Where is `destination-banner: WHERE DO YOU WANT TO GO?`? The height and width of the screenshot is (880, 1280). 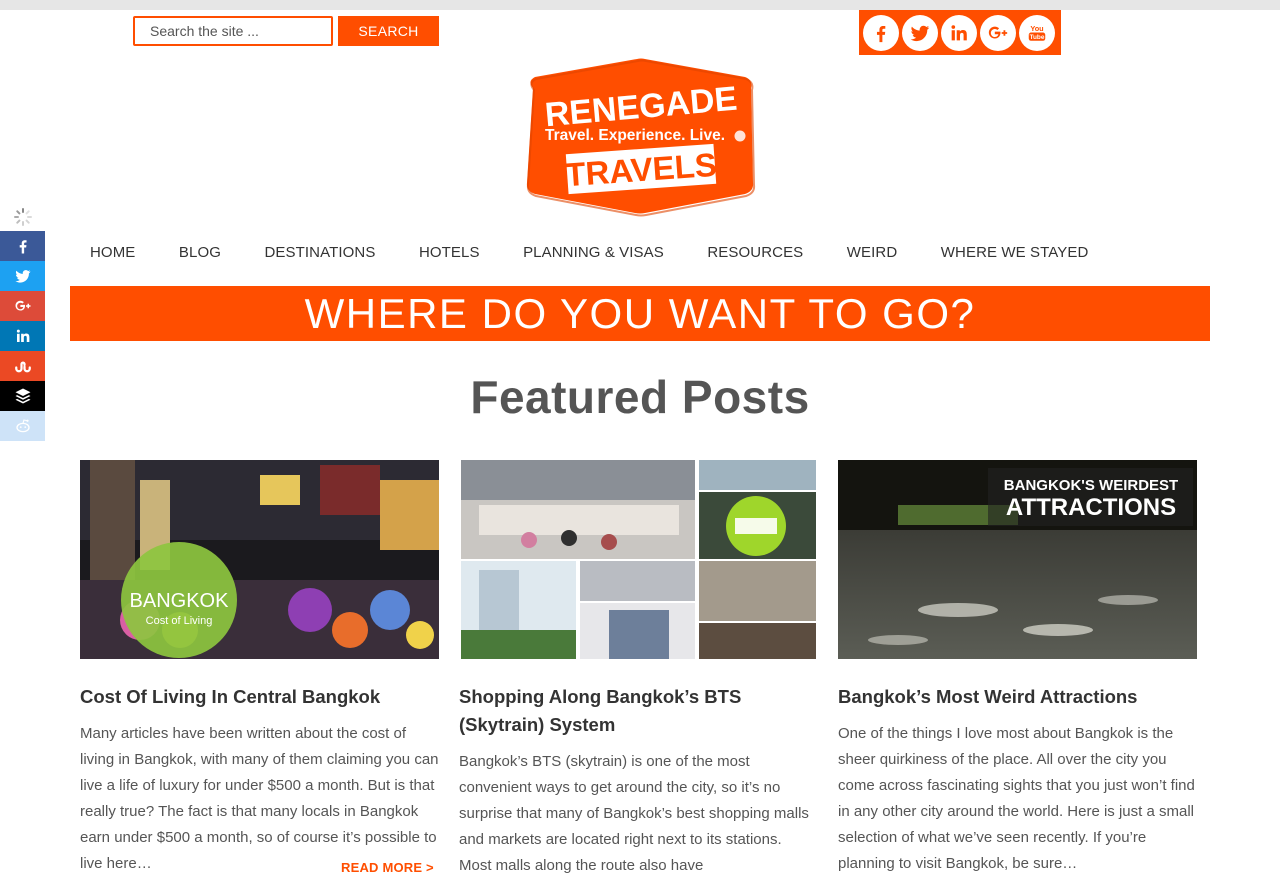
destination-banner: WHERE DO YOU WANT TO GO? is located at coordinates (640, 313).